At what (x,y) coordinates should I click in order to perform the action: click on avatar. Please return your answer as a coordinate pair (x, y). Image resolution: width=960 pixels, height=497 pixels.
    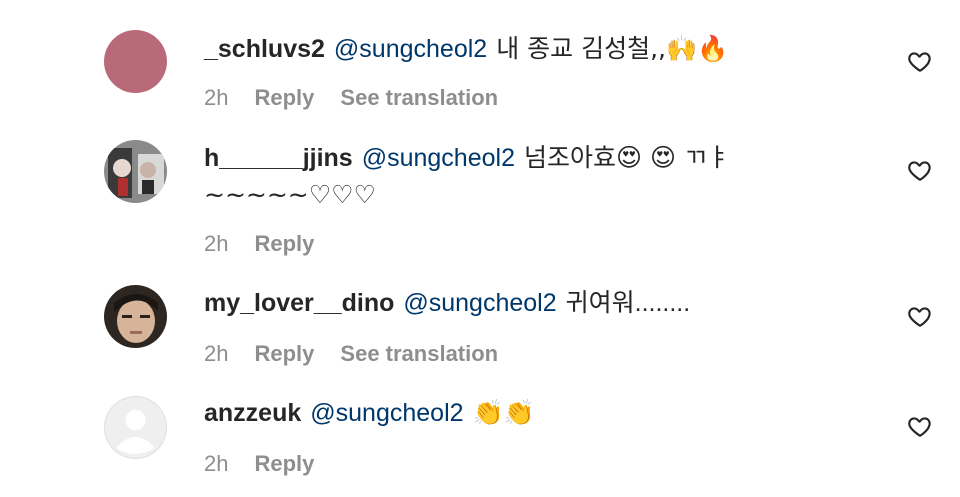
    Looking at the image, I should click on (135, 427).